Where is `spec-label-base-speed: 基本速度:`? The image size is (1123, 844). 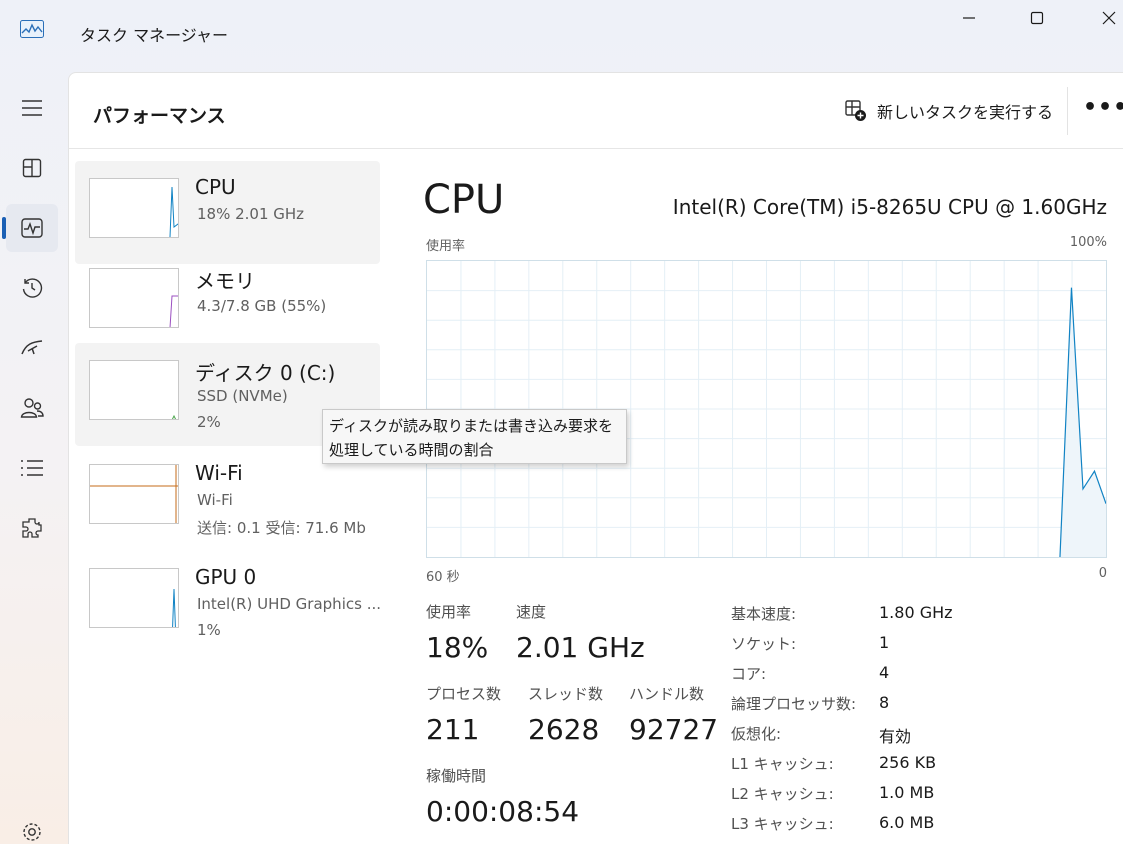 spec-label-base-speed: 基本速度: is located at coordinates (764, 614).